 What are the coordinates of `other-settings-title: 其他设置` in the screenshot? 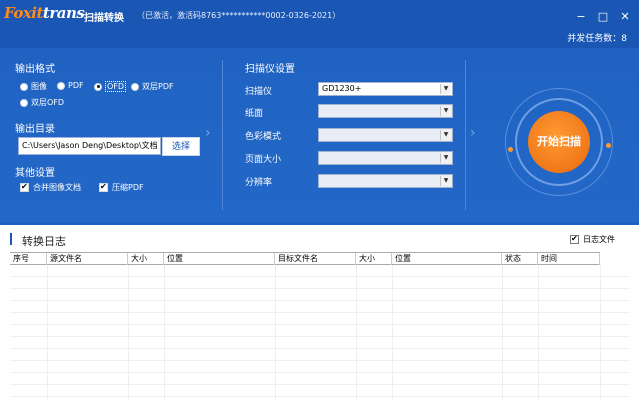 It's located at (35, 173).